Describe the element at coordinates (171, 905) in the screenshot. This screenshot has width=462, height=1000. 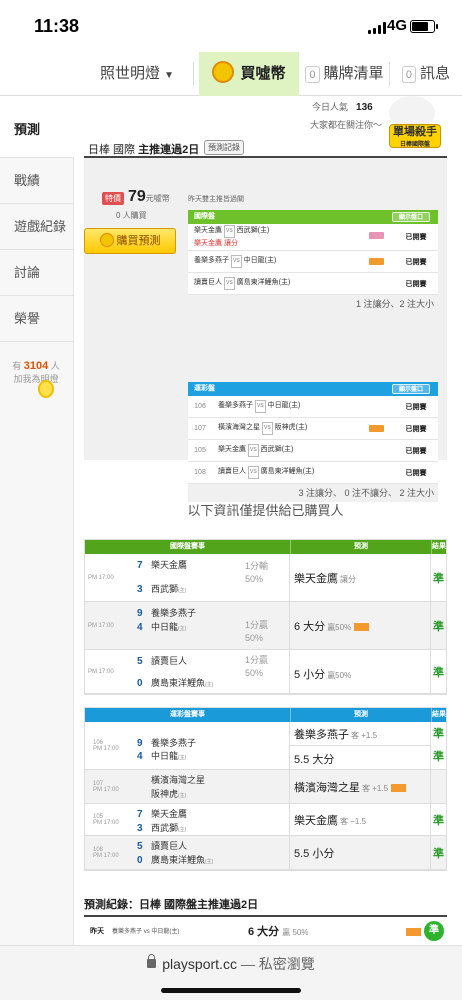
I see `record-title: 預測紀錄：日棒 國際盤主推連過2日` at that location.